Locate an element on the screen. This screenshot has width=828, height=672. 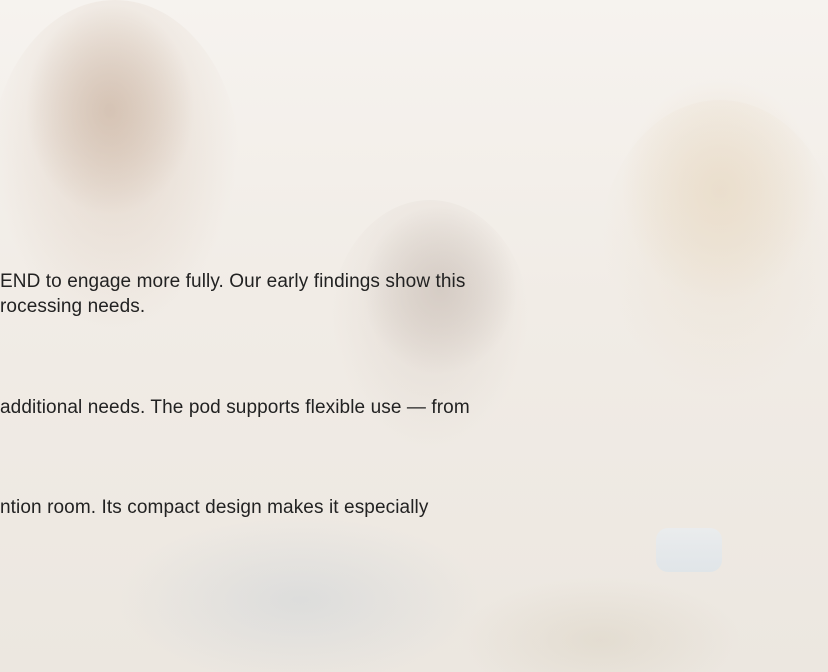
storage-bin is located at coordinates (689, 550).